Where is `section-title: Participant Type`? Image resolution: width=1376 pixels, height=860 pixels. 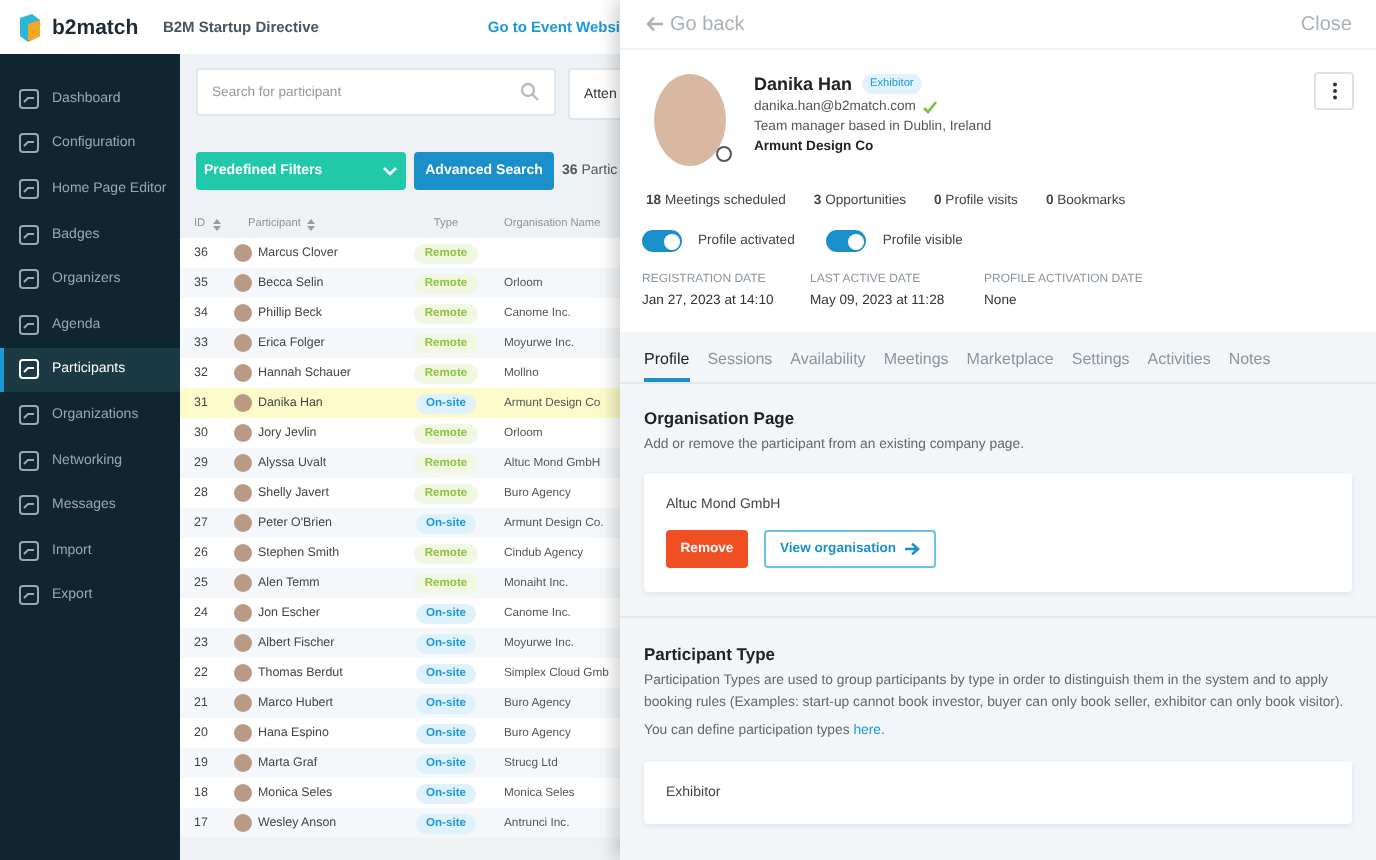 section-title: Participant Type is located at coordinates (710, 654).